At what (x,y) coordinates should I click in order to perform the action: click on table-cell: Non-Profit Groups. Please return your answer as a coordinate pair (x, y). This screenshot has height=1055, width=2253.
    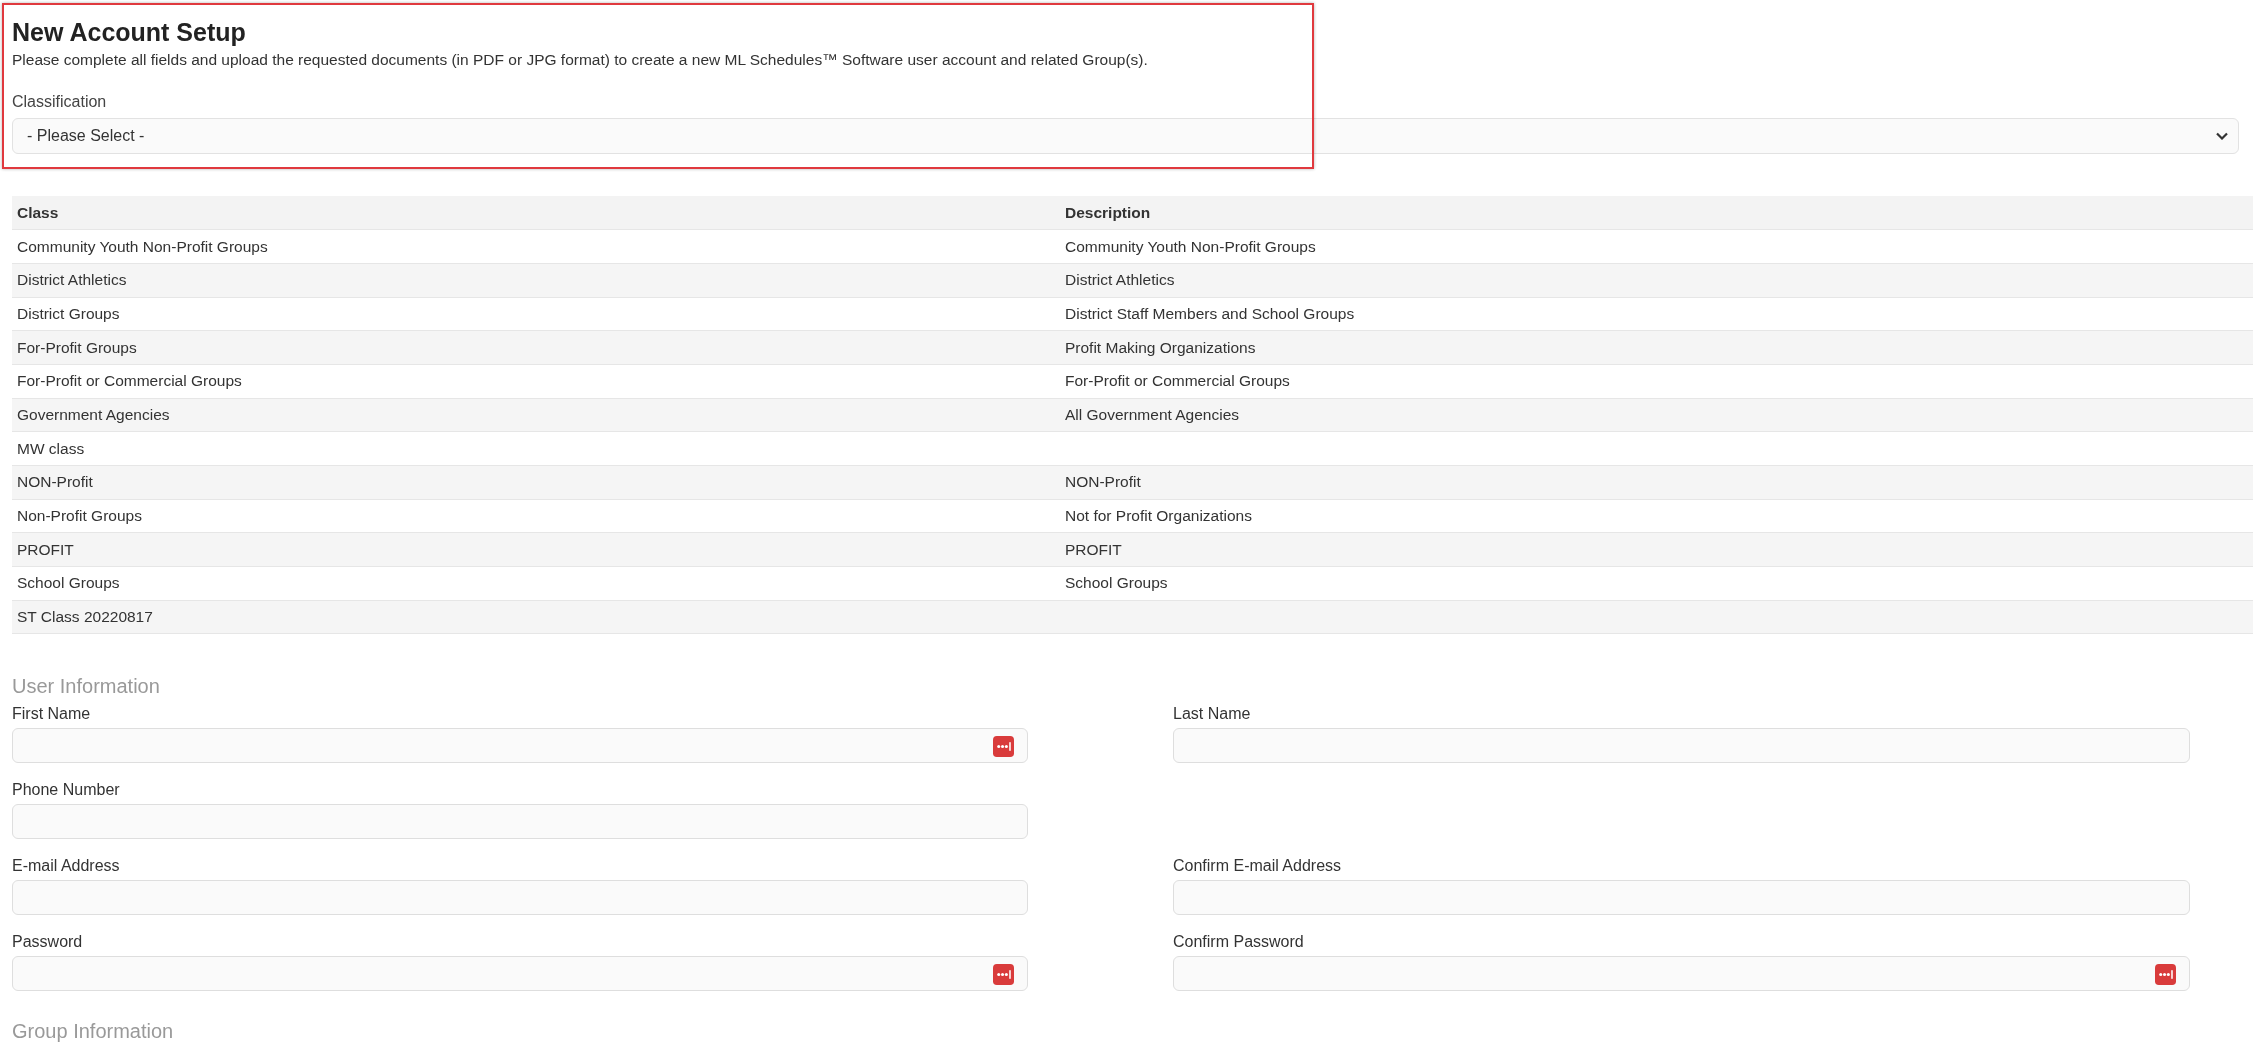
    Looking at the image, I should click on (79, 516).